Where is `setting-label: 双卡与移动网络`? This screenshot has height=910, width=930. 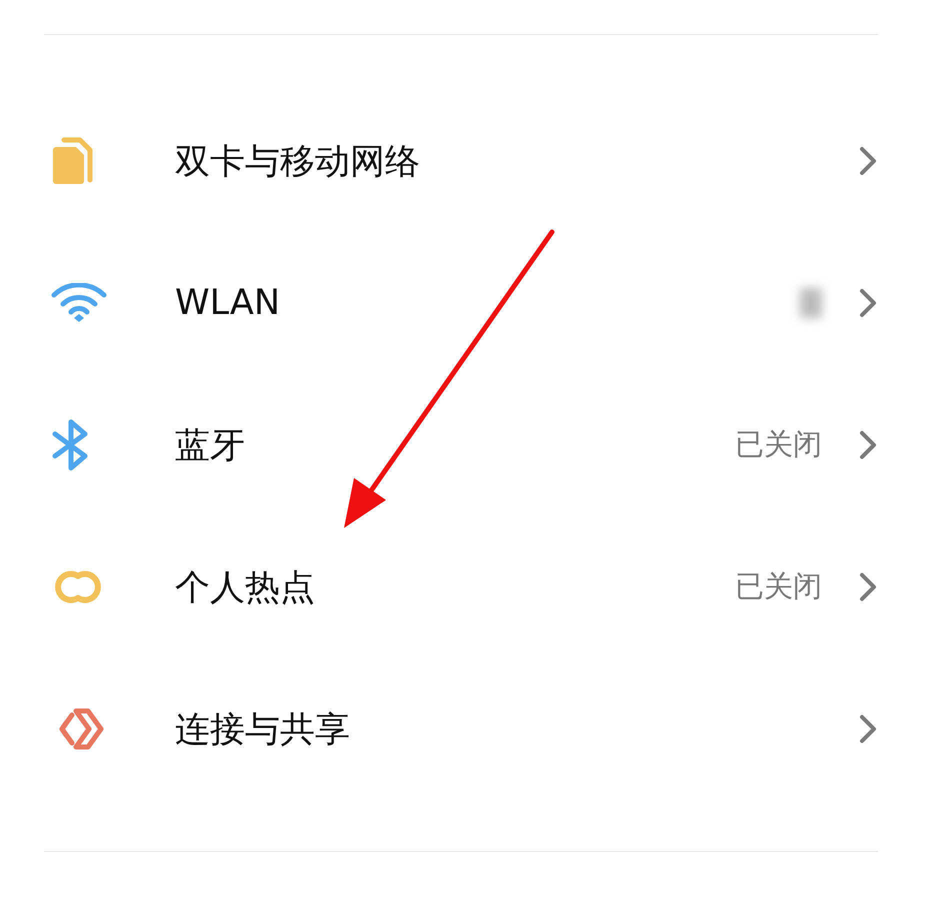 setting-label: 双卡与移动网络 is located at coordinates (298, 162).